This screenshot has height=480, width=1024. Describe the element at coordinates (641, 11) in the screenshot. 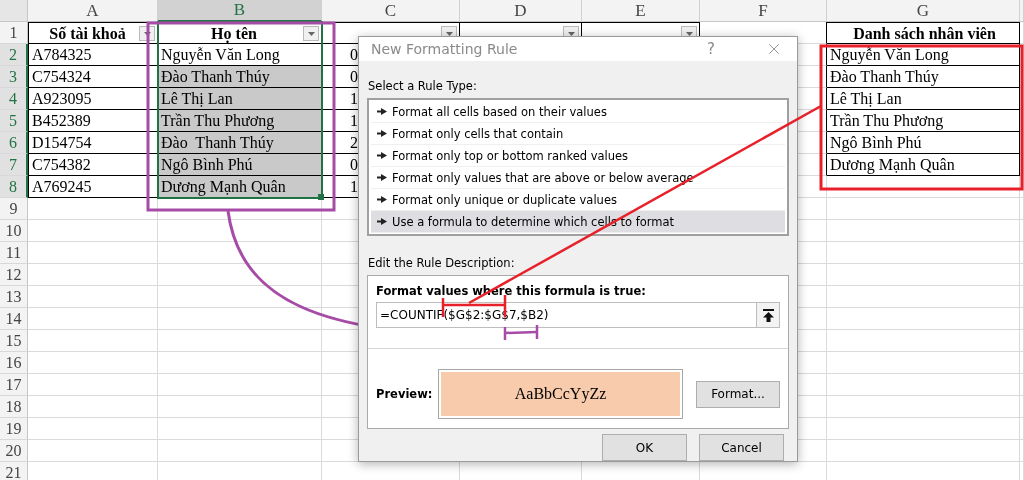

I see `column-header: E` at that location.